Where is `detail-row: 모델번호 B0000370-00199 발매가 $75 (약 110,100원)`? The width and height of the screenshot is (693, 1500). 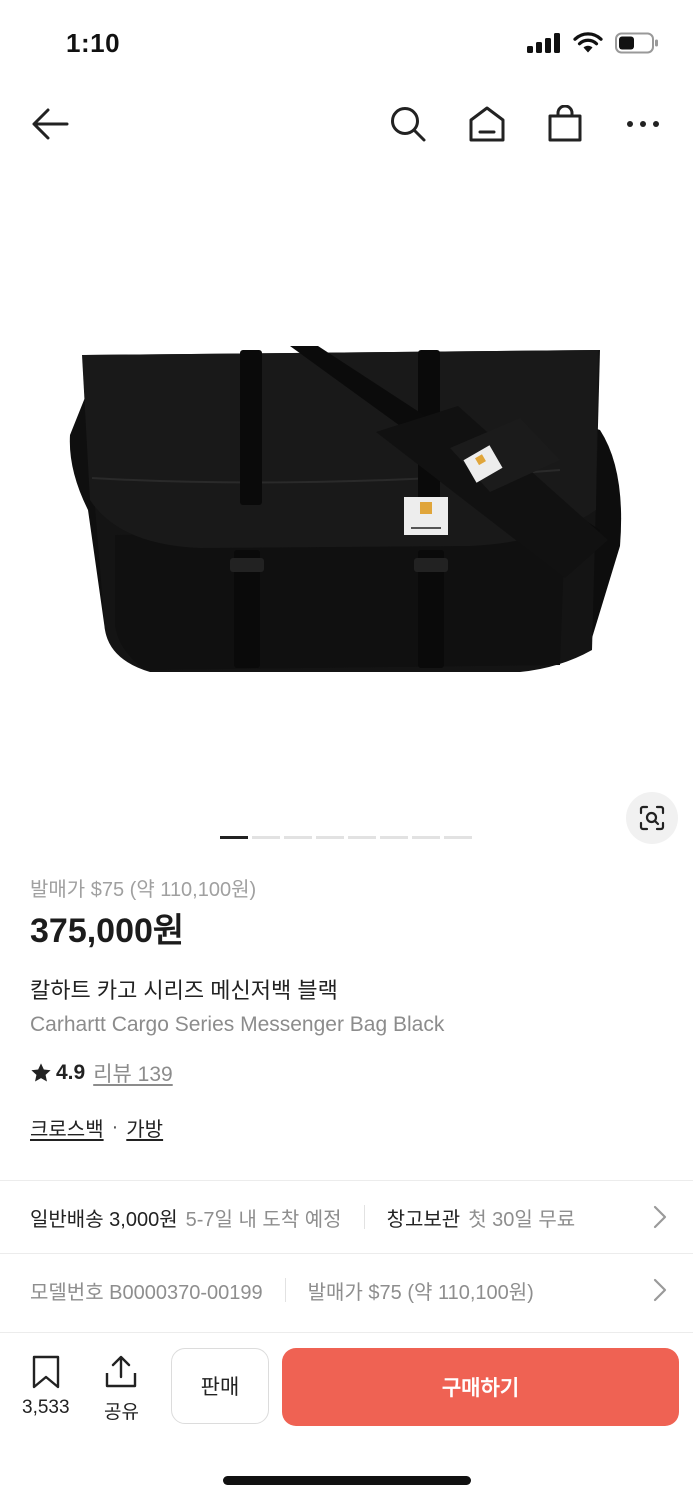
detail-row: 모델번호 B0000370-00199 발매가 $75 (약 110,100원) is located at coordinates (346, 1290).